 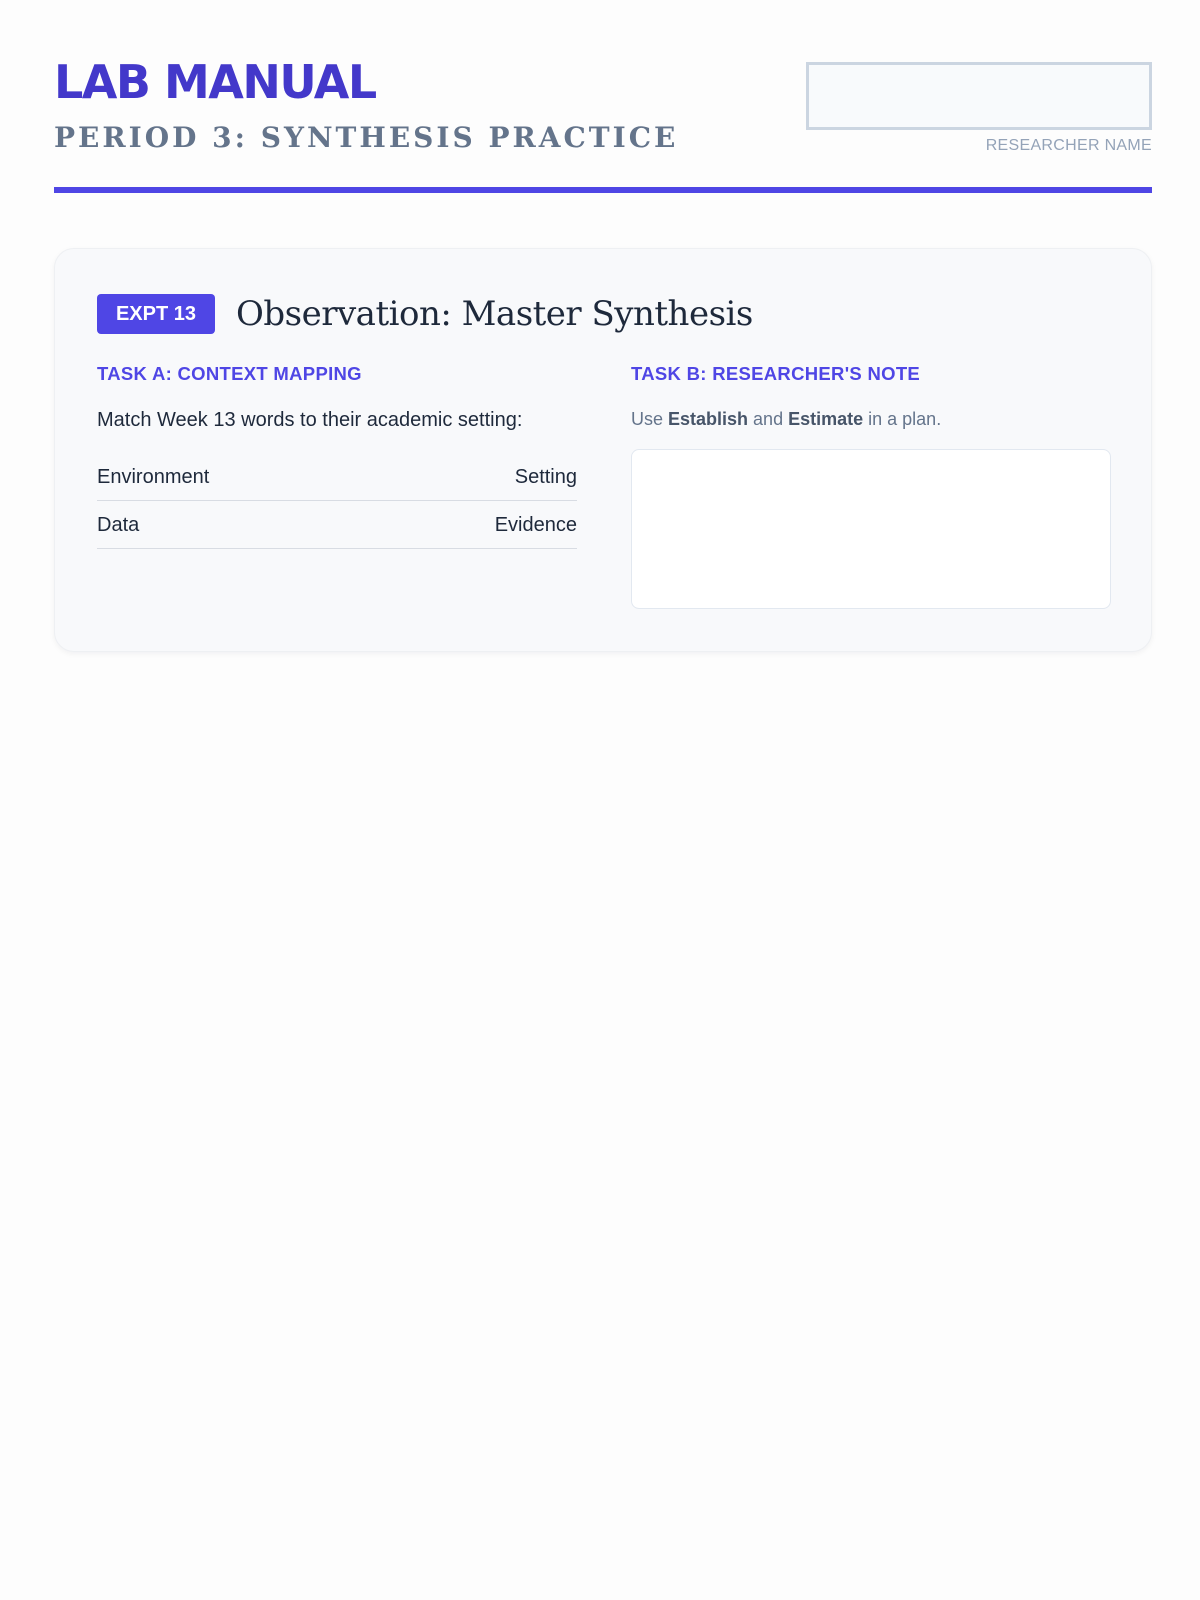 I want to click on instruction-suffix: in a plan., so click(x=902, y=419).